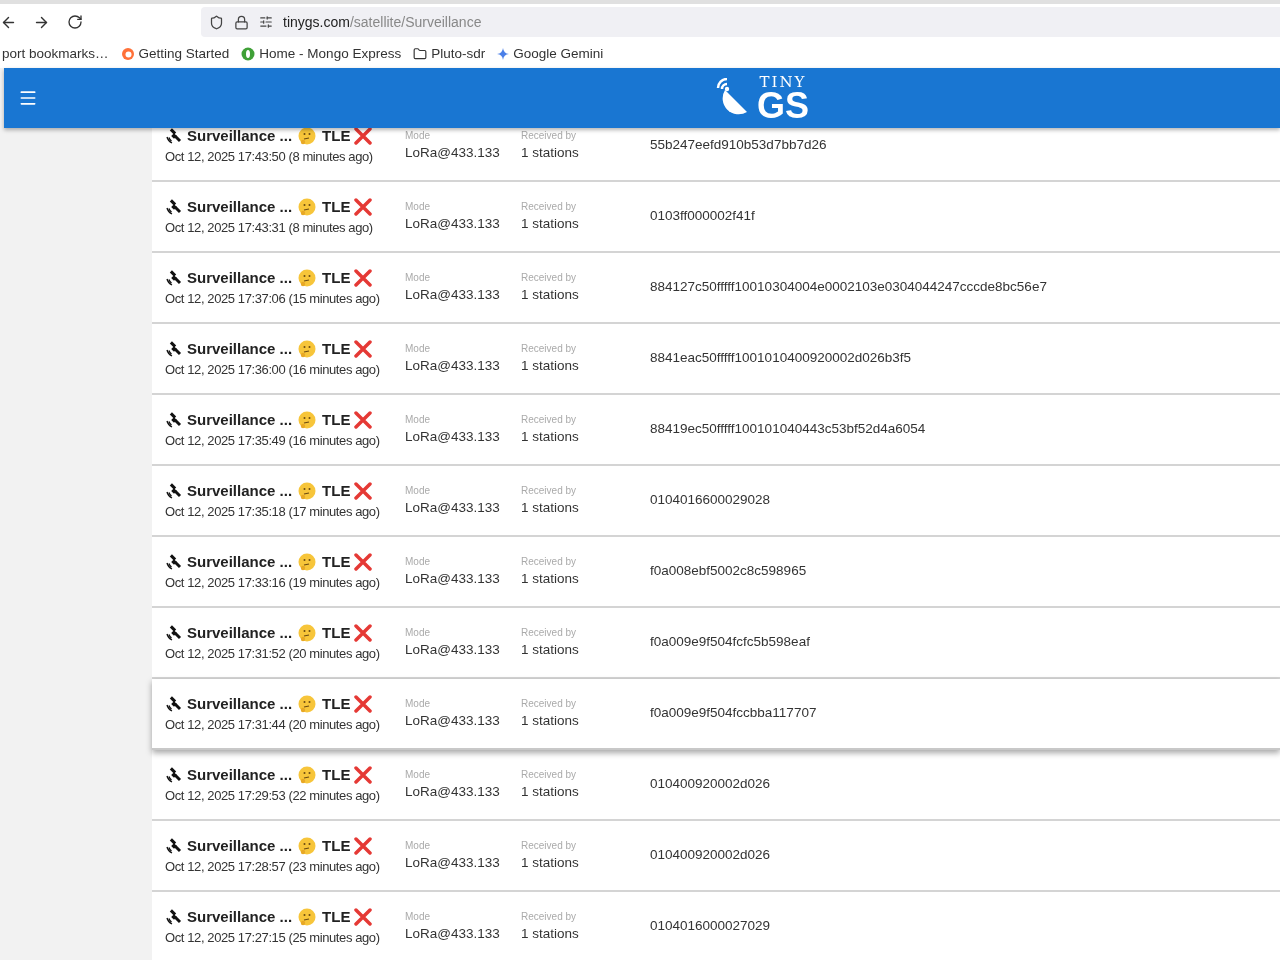 The image size is (1280, 960). What do you see at coordinates (730, 642) in the screenshot?
I see `packet-data: f0a009e9f504fcfc5b598eaf` at bounding box center [730, 642].